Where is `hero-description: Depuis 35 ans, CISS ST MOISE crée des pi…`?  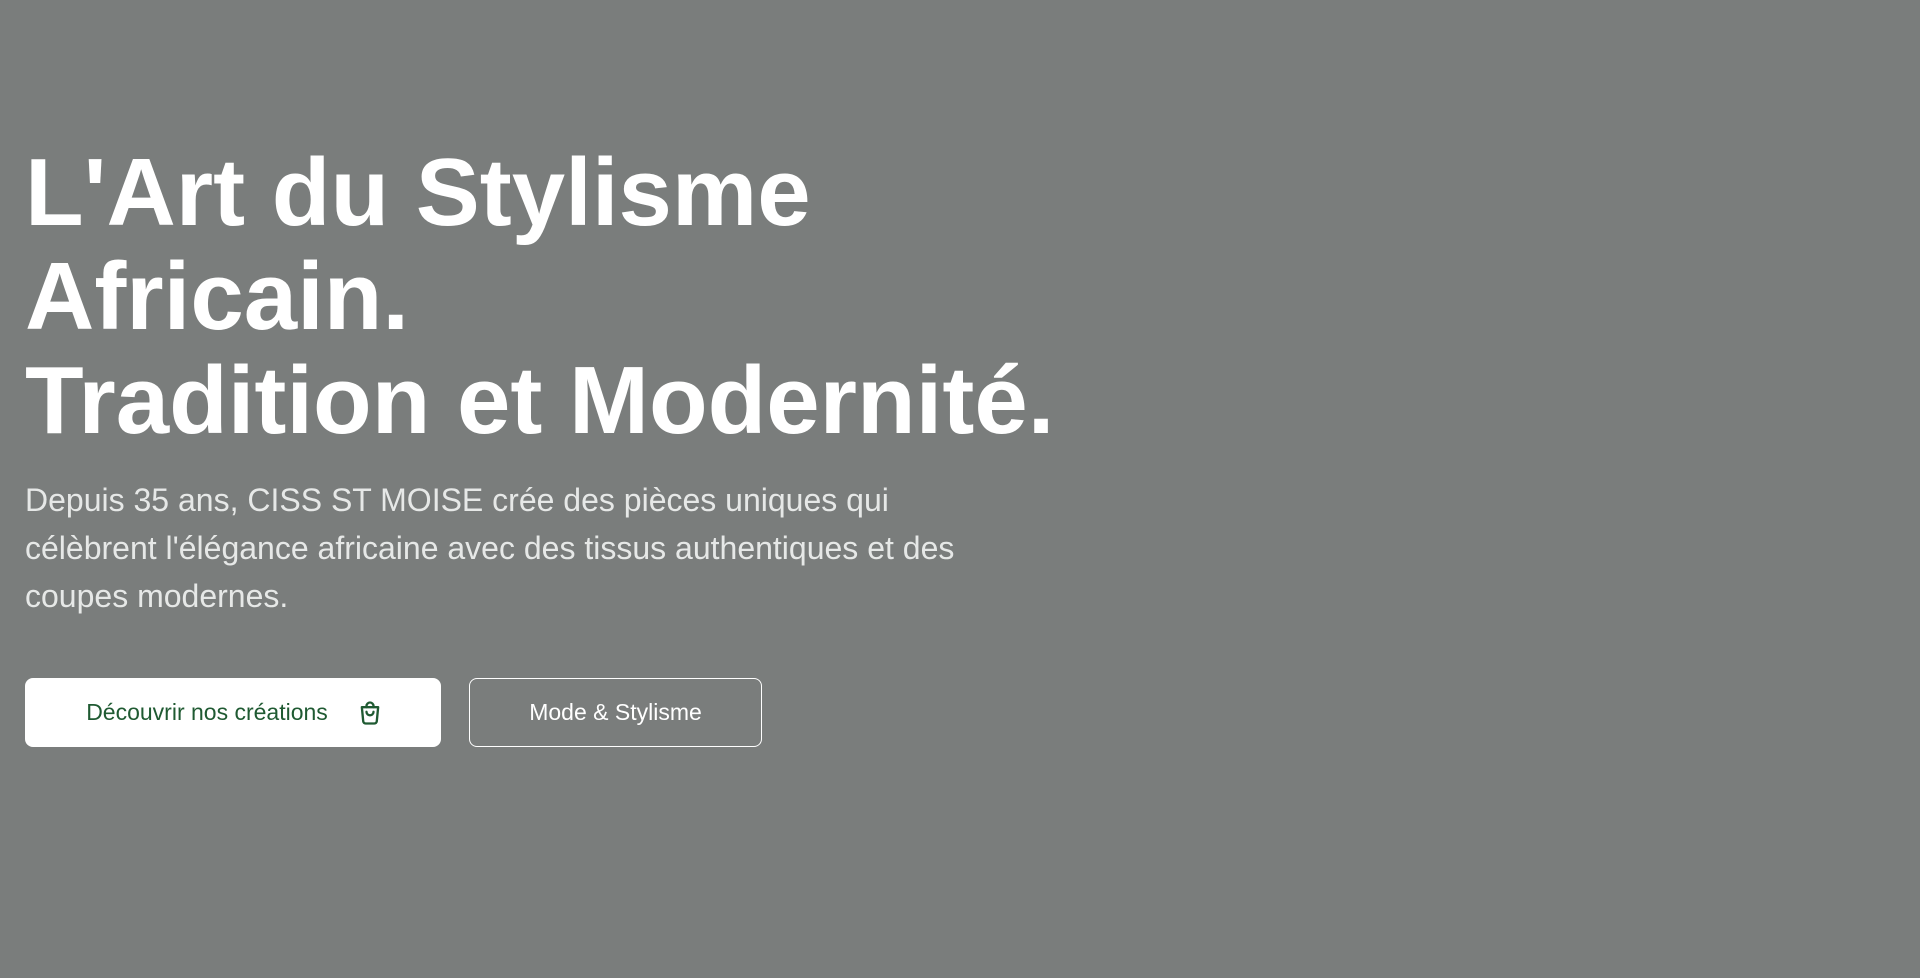 hero-description: Depuis 35 ans, CISS ST MOISE crée des pi… is located at coordinates (490, 548).